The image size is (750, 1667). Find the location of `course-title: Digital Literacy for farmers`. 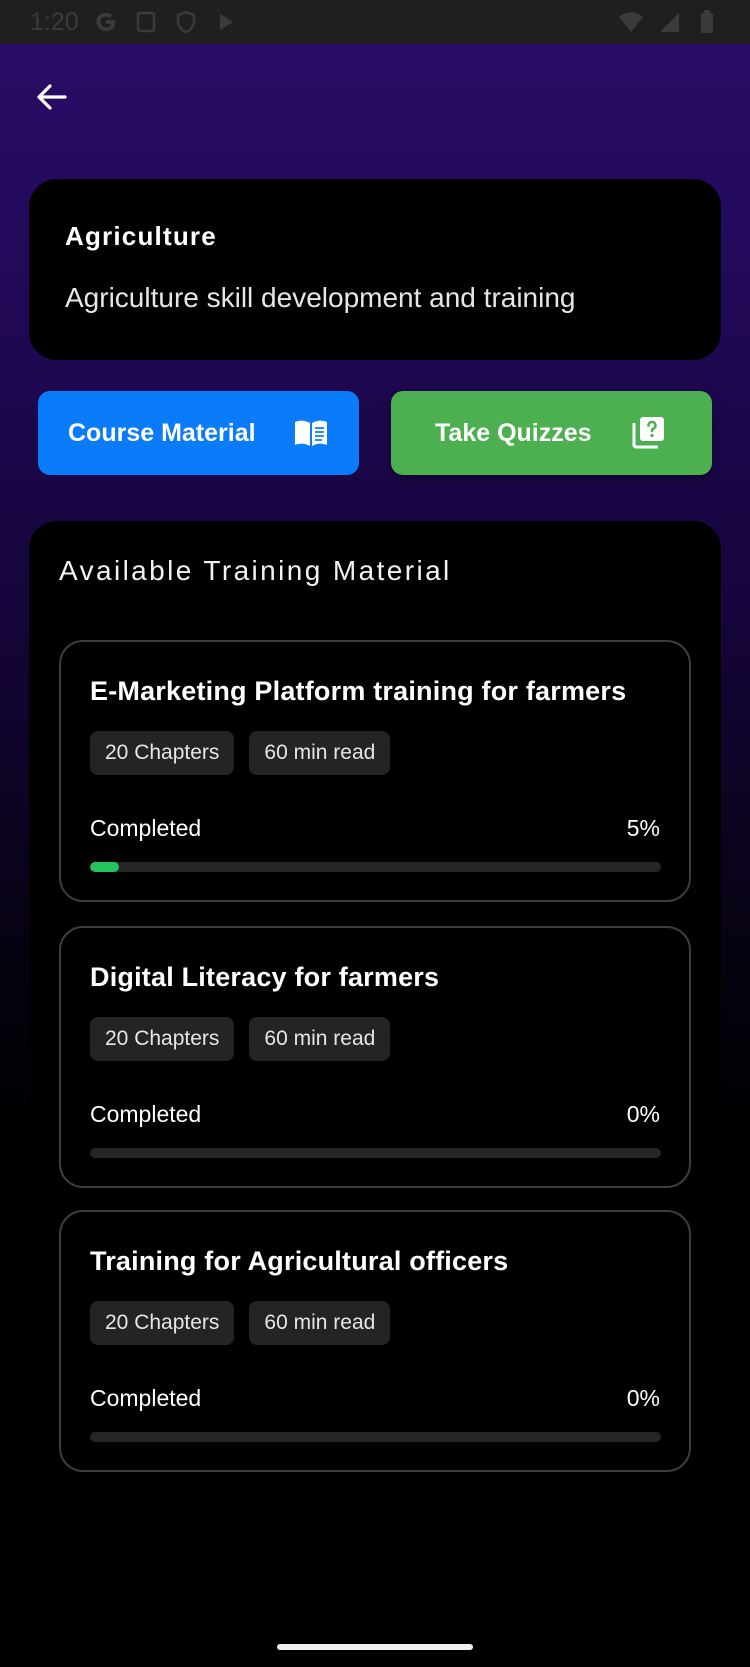

course-title: Digital Literacy for farmers is located at coordinates (265, 977).